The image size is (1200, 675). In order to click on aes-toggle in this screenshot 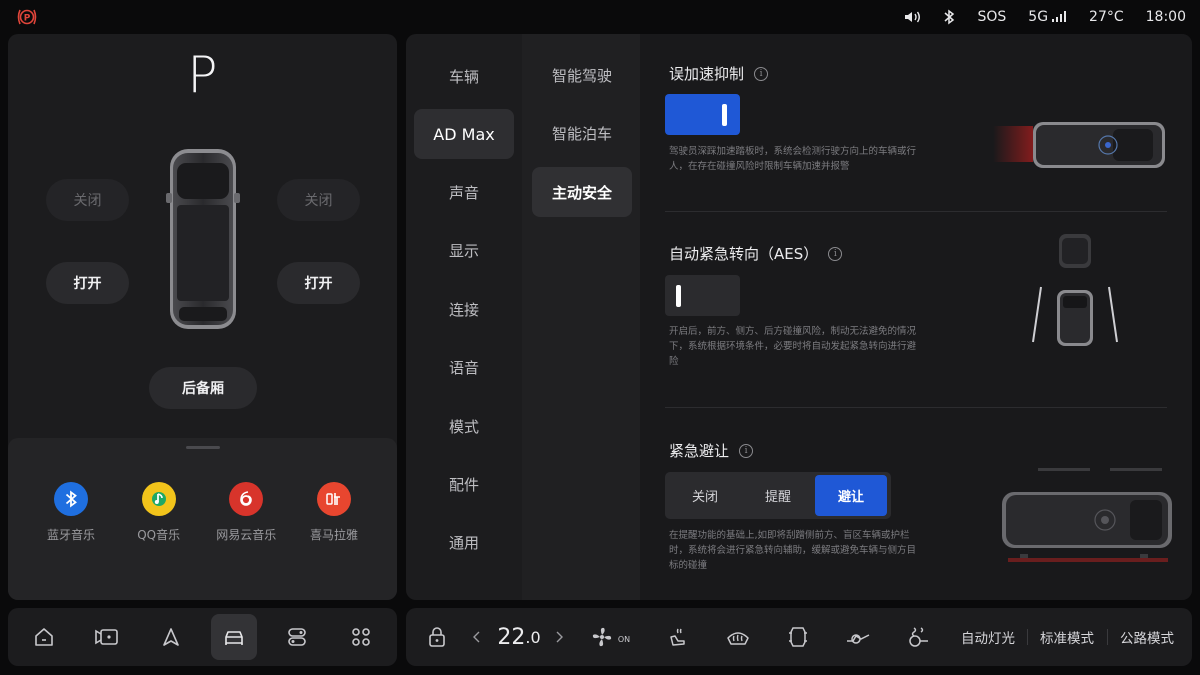, I will do `click(702, 295)`.